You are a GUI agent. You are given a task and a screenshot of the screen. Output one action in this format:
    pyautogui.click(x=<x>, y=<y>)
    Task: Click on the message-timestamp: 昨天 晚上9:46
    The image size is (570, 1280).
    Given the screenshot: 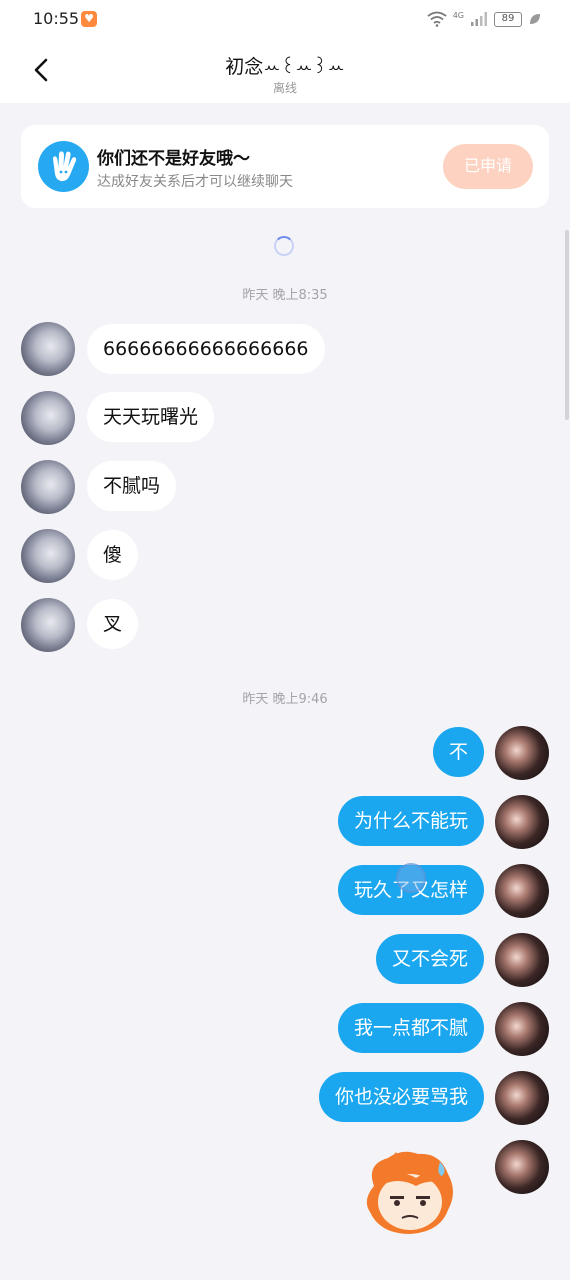 What is the action you would take?
    pyautogui.click(x=285, y=699)
    